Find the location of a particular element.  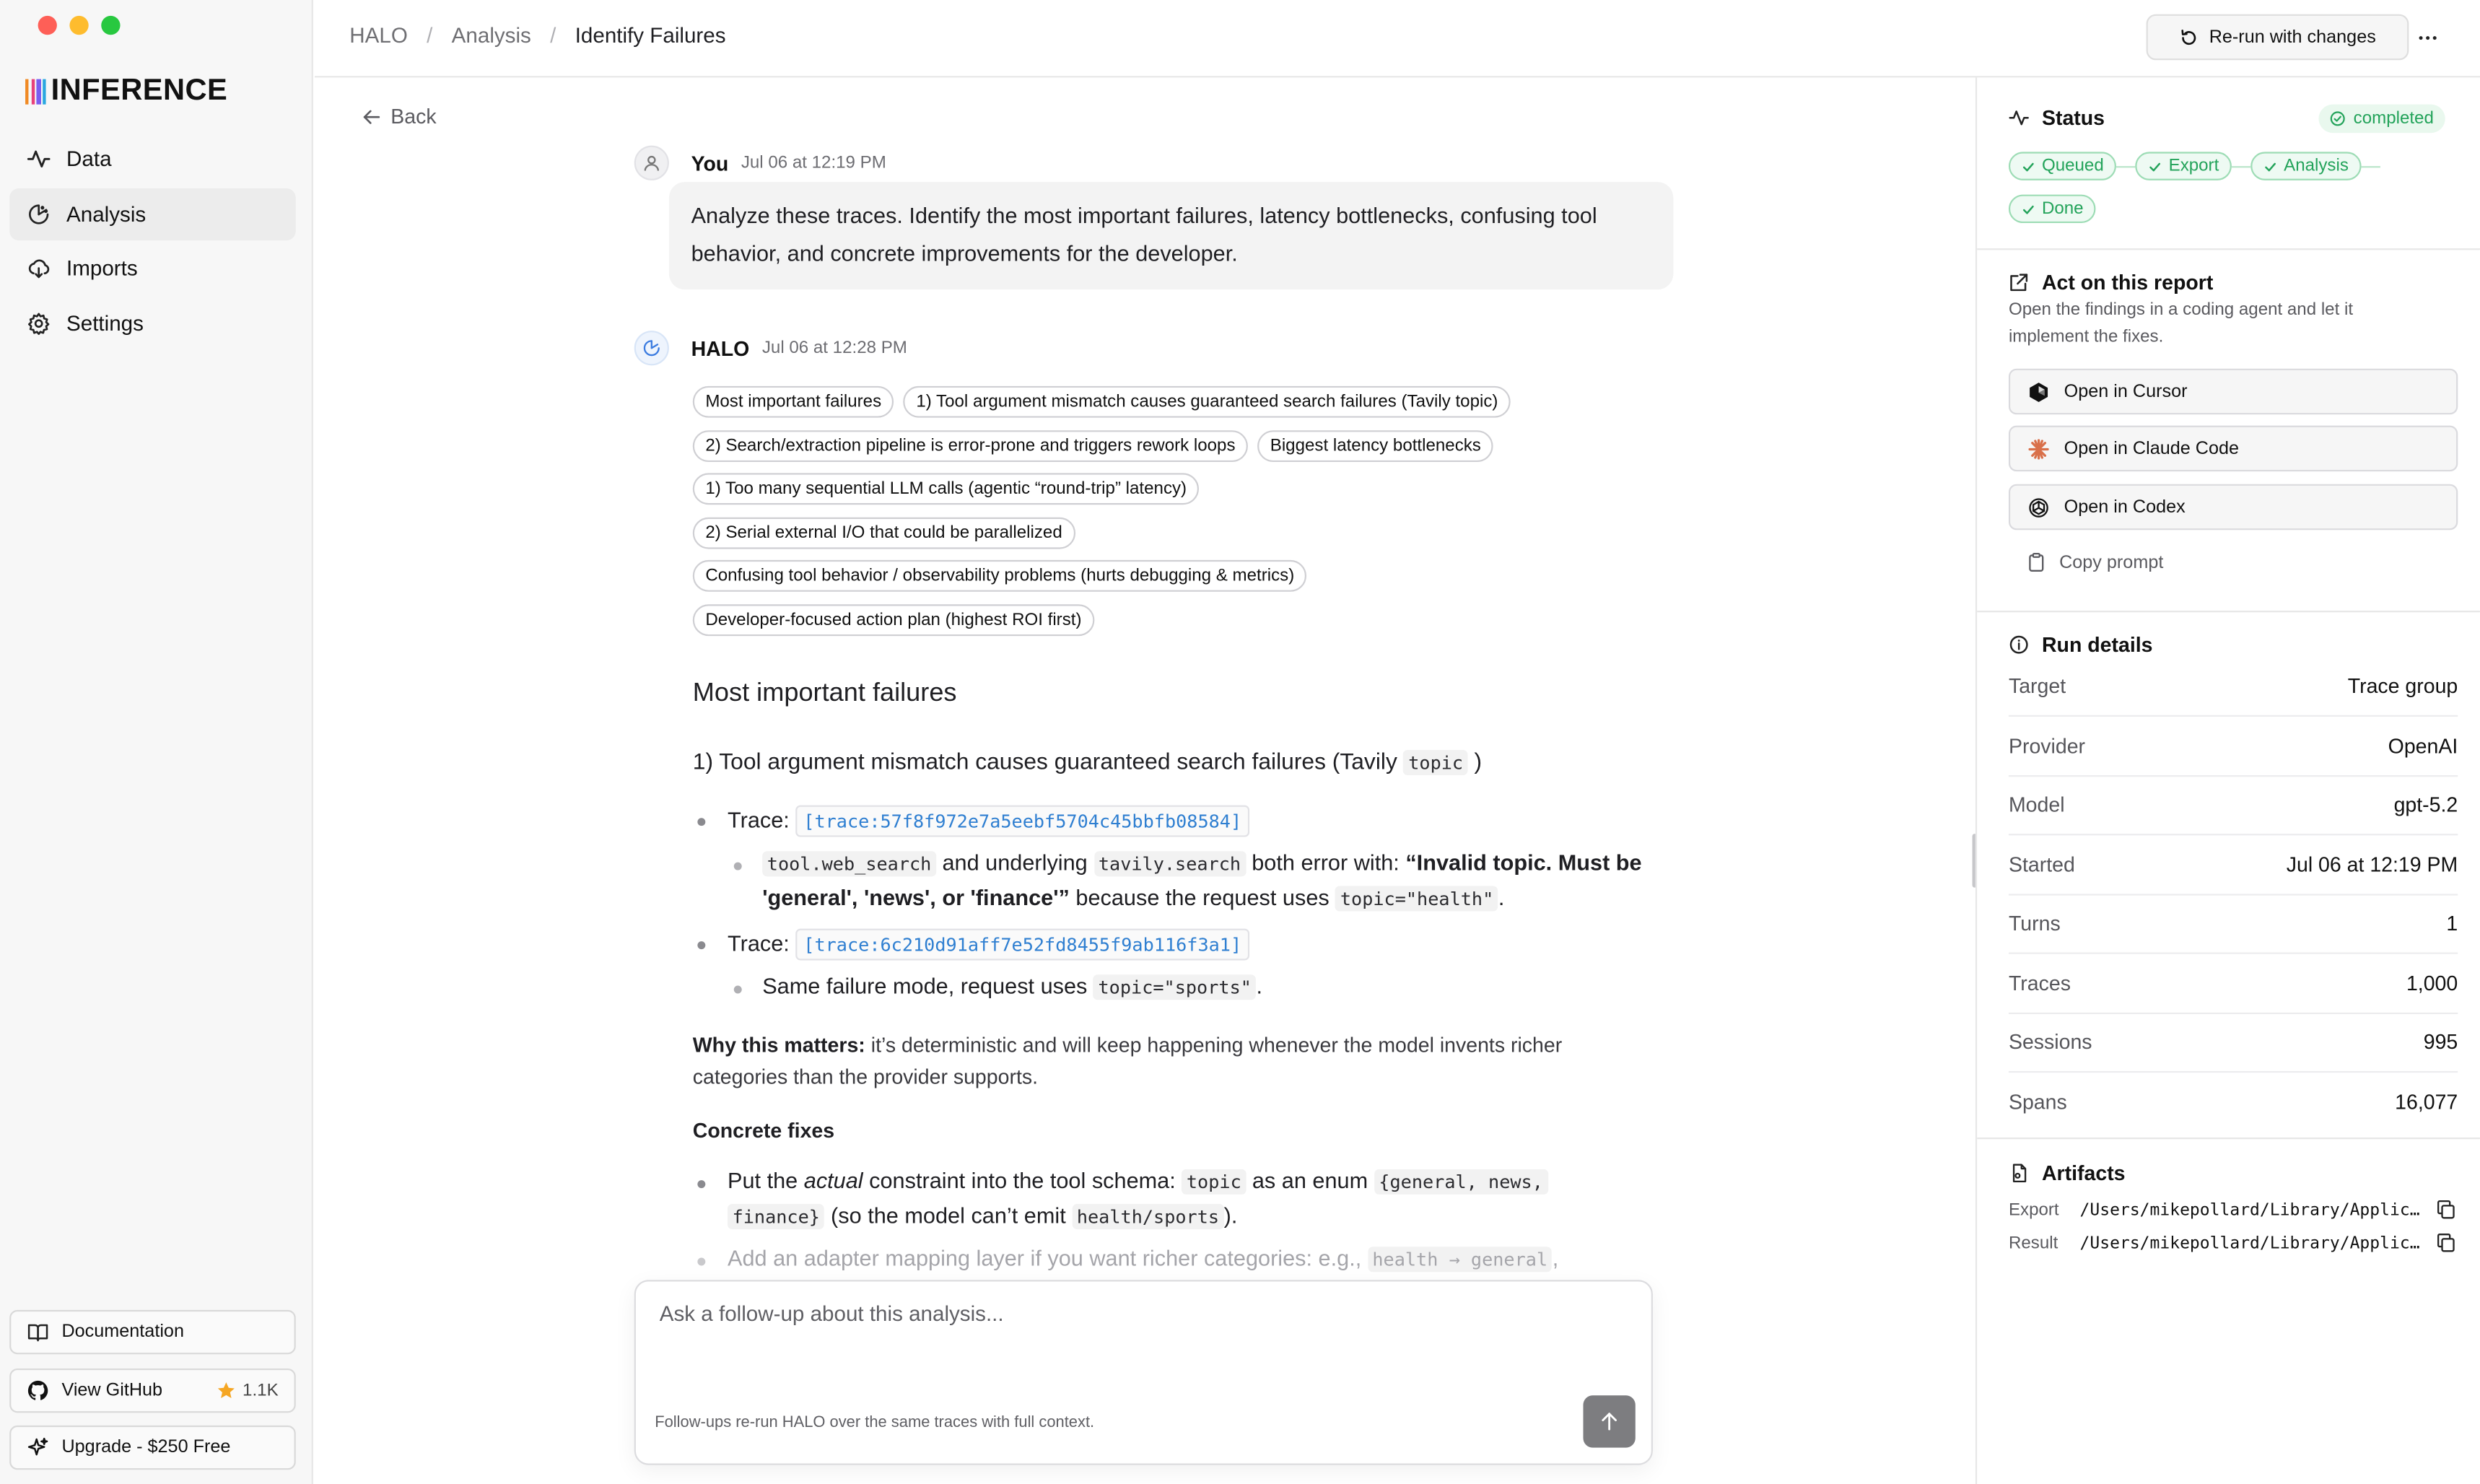

why-label: Why this matters: is located at coordinates (778, 1045).